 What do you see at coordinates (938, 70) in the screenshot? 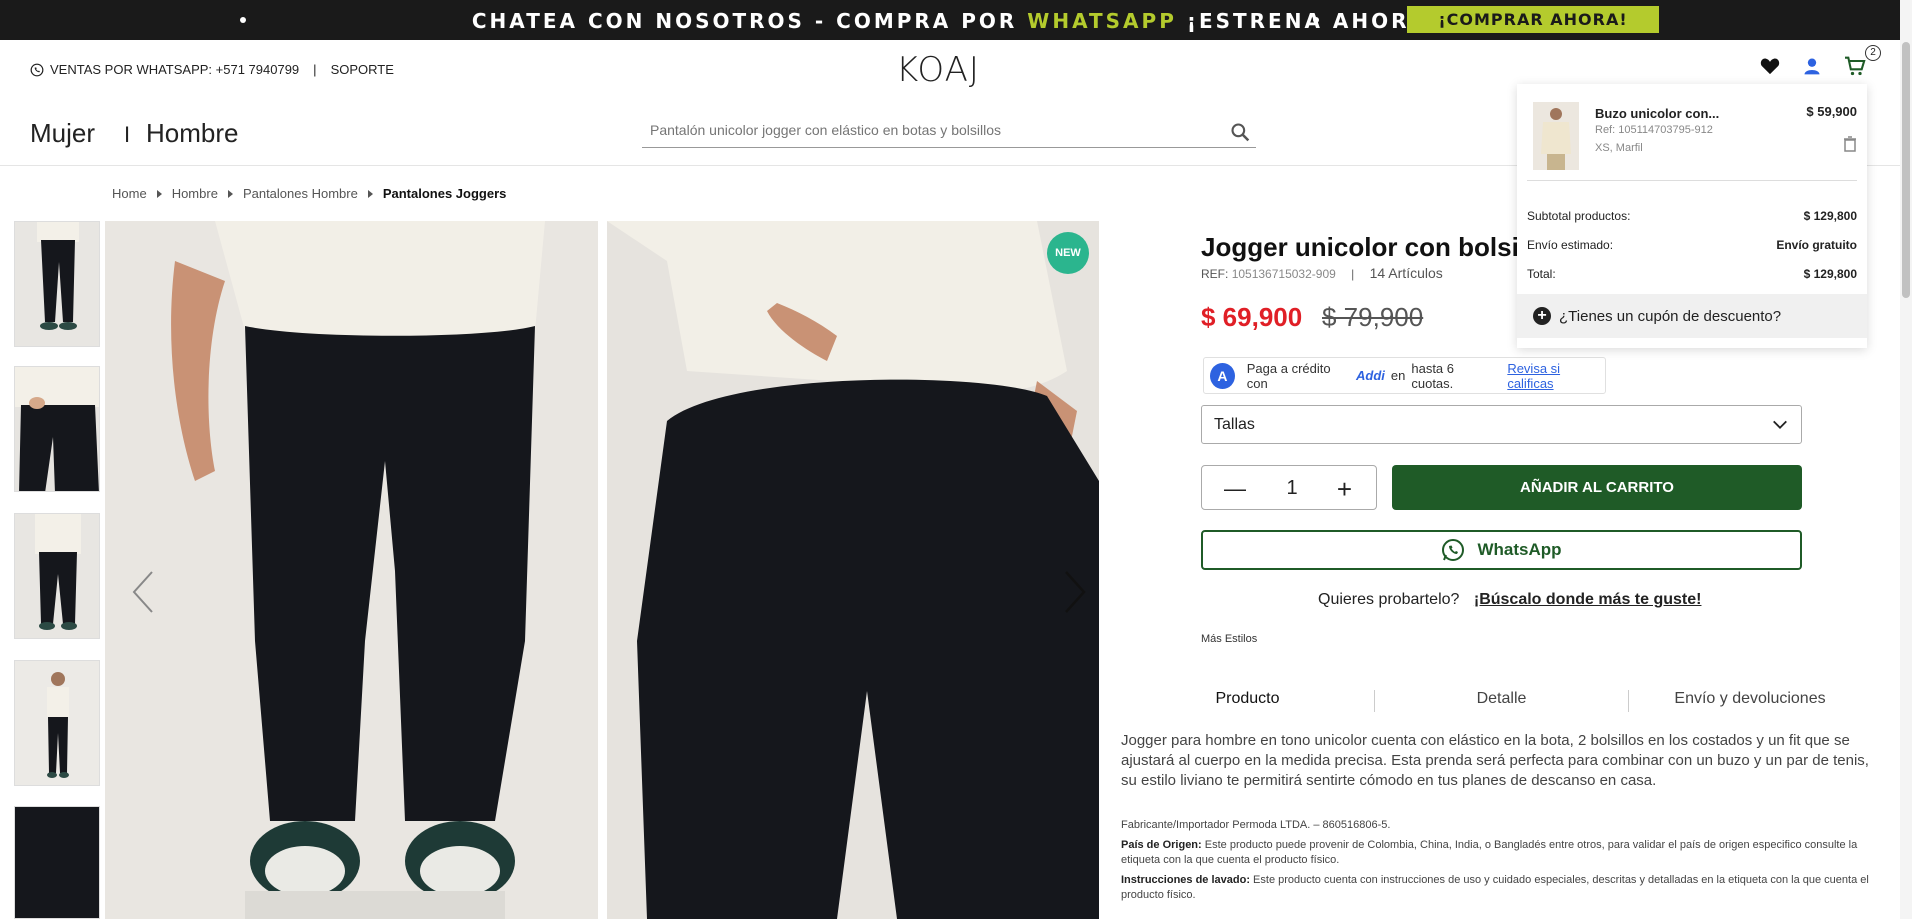
I see `koaj-logo: KOAJ` at bounding box center [938, 70].